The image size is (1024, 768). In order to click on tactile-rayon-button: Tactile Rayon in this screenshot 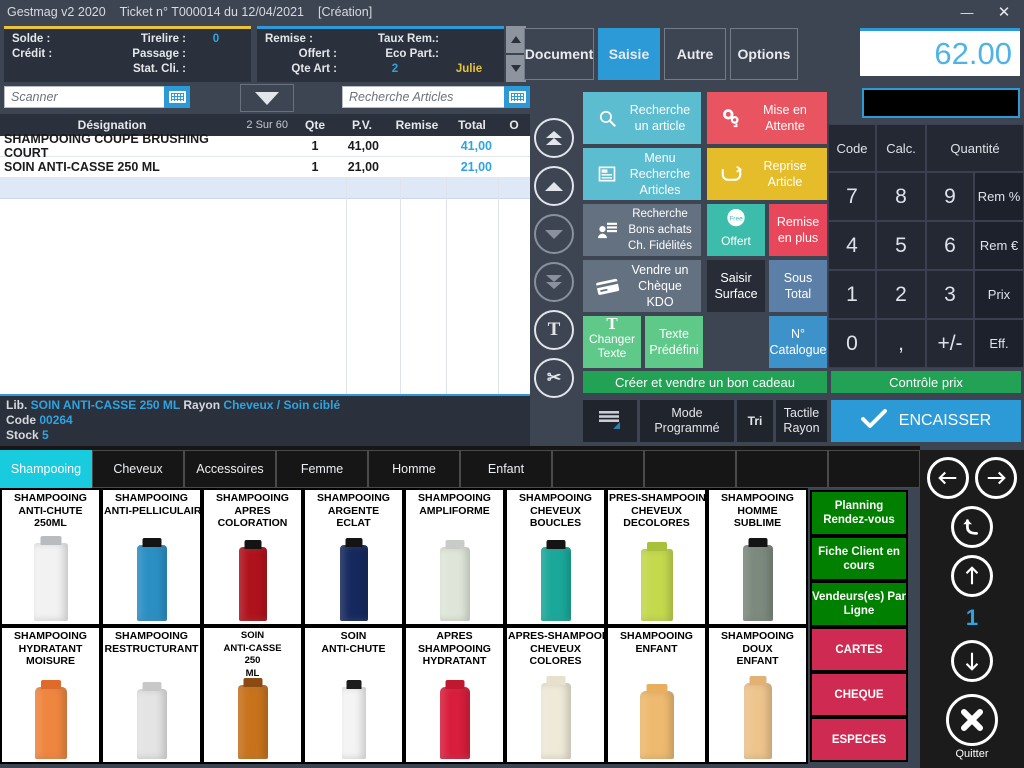, I will do `click(801, 421)`.